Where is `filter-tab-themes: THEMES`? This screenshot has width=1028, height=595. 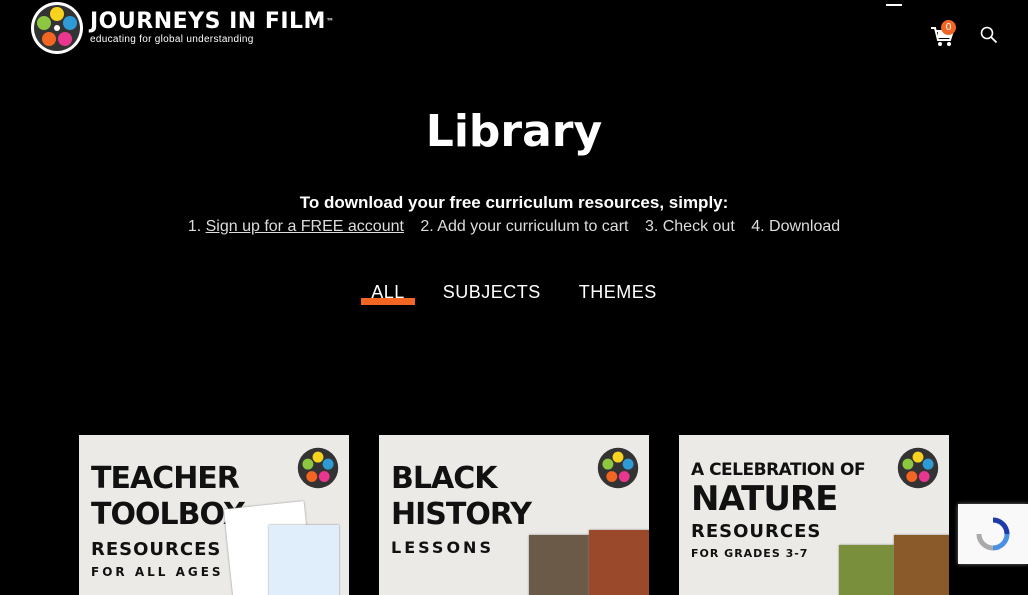
filter-tab-themes: THEMES is located at coordinates (618, 292).